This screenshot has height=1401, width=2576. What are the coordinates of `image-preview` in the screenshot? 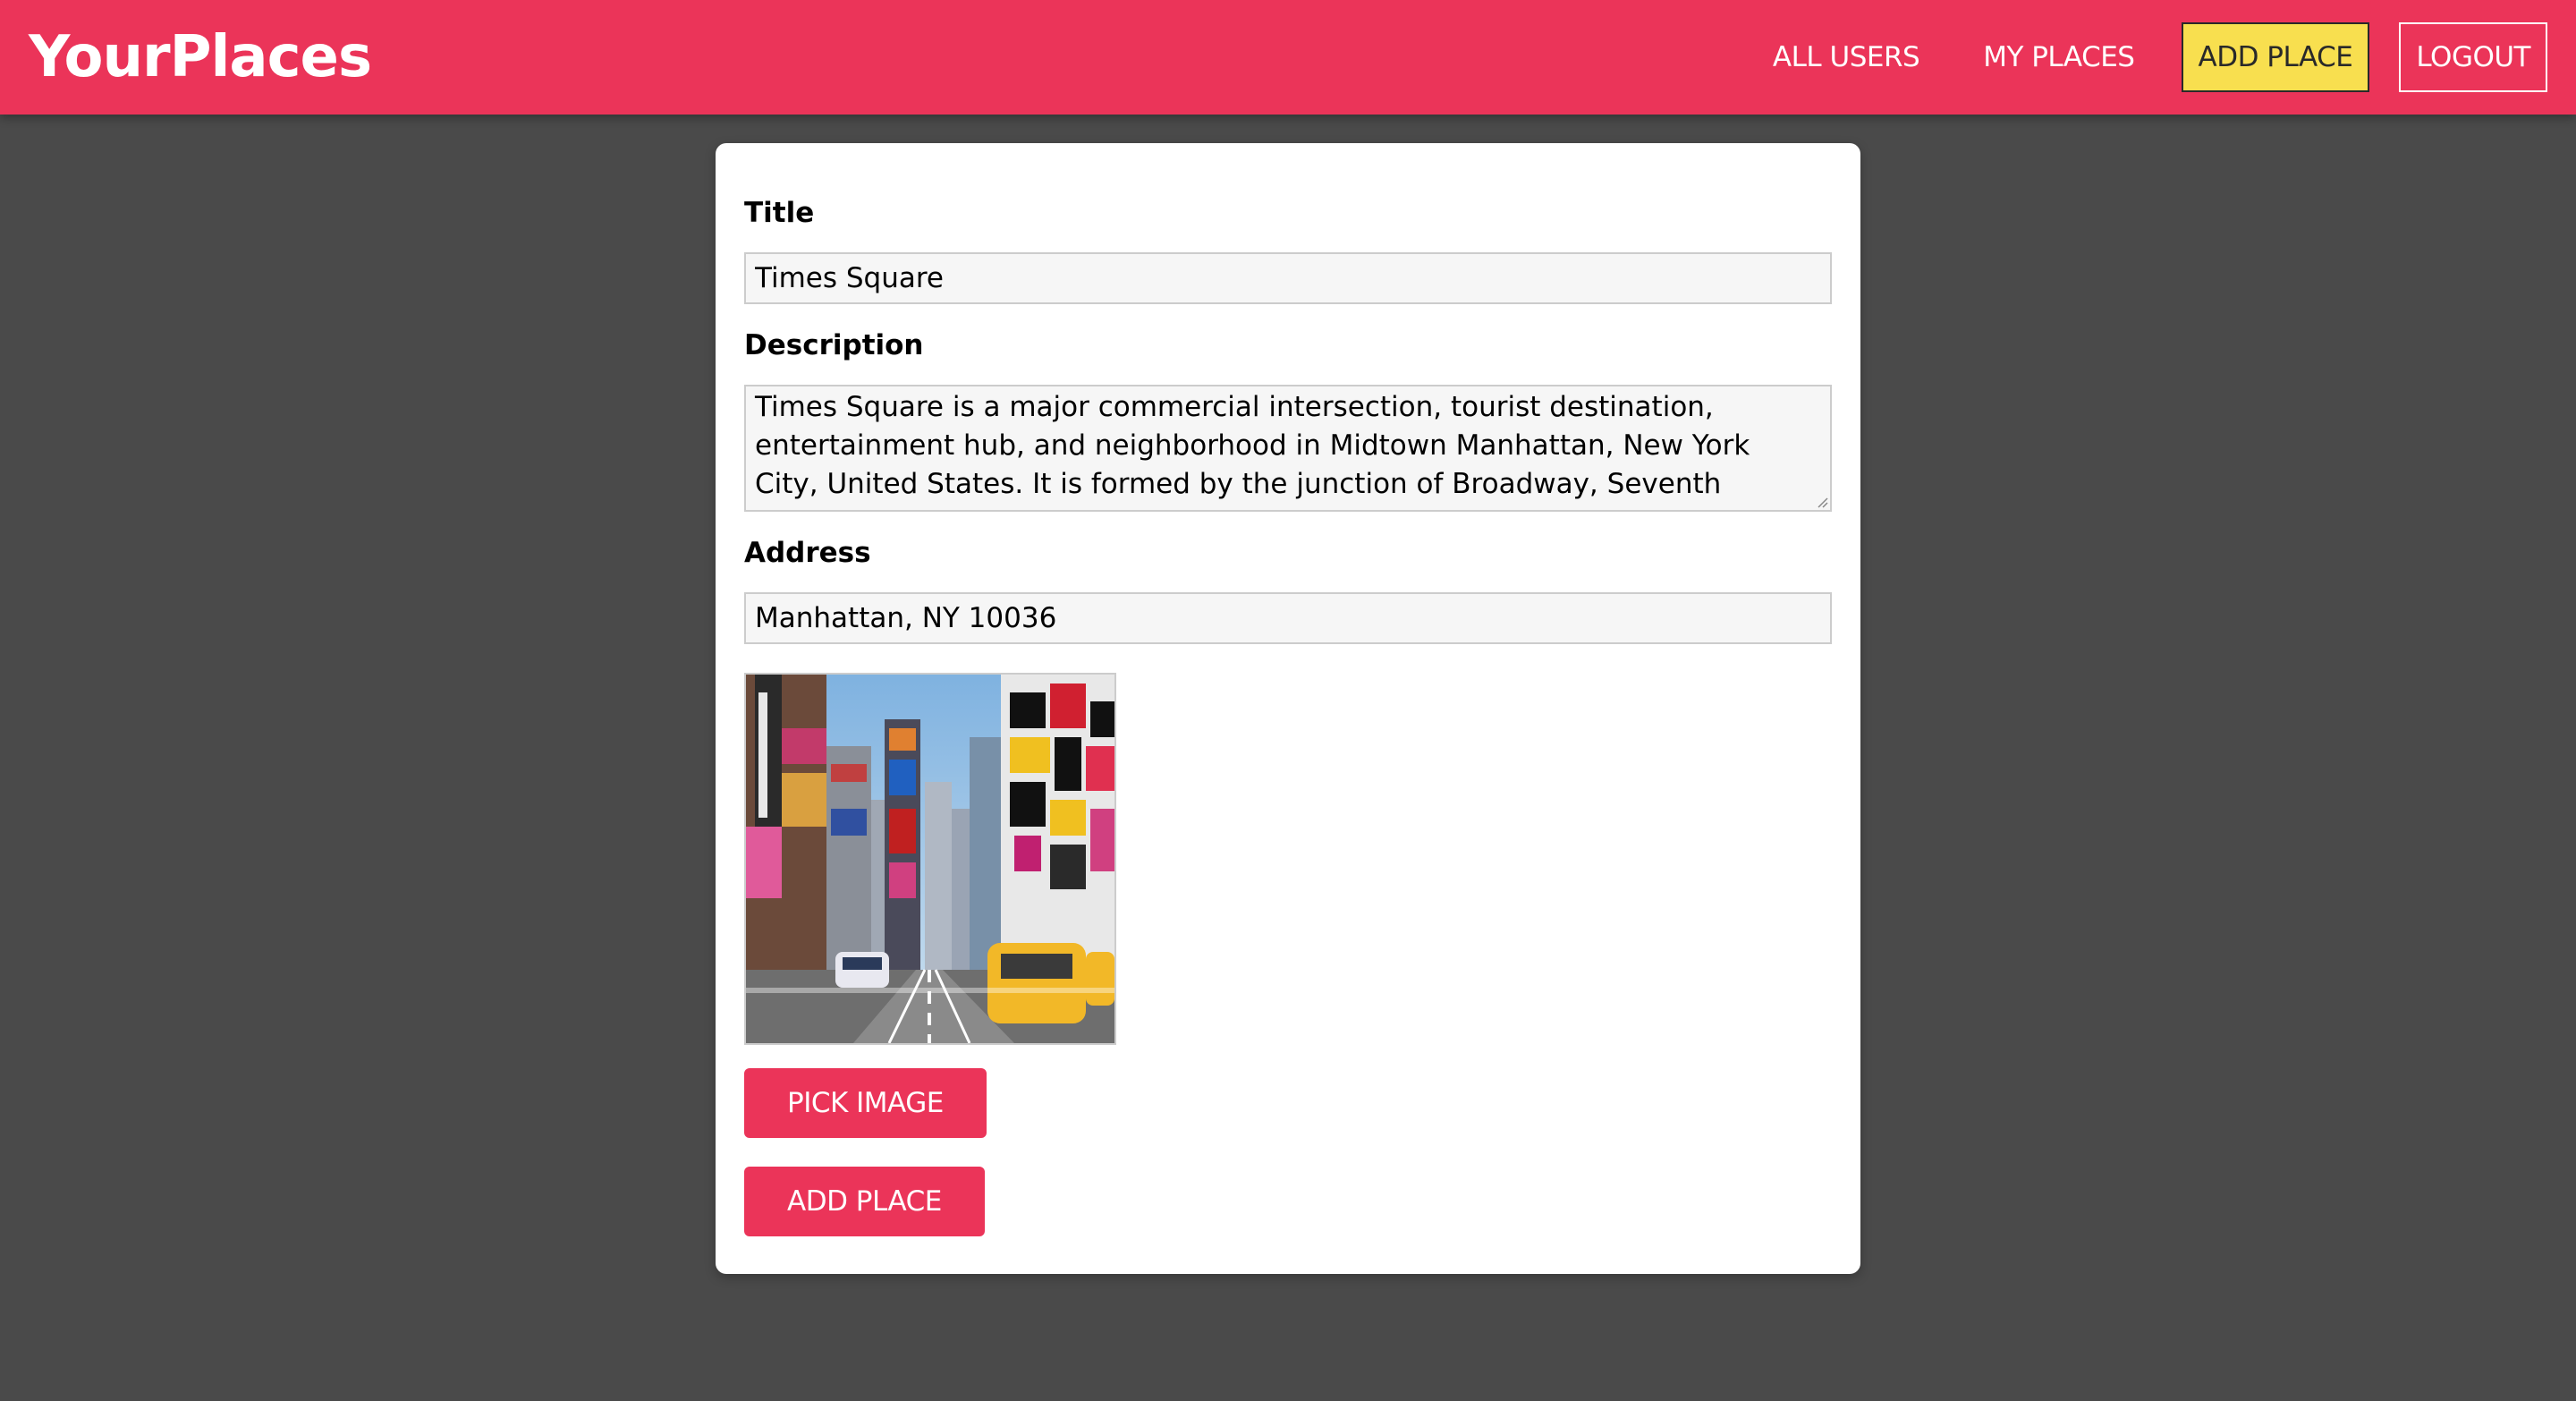 It's located at (930, 859).